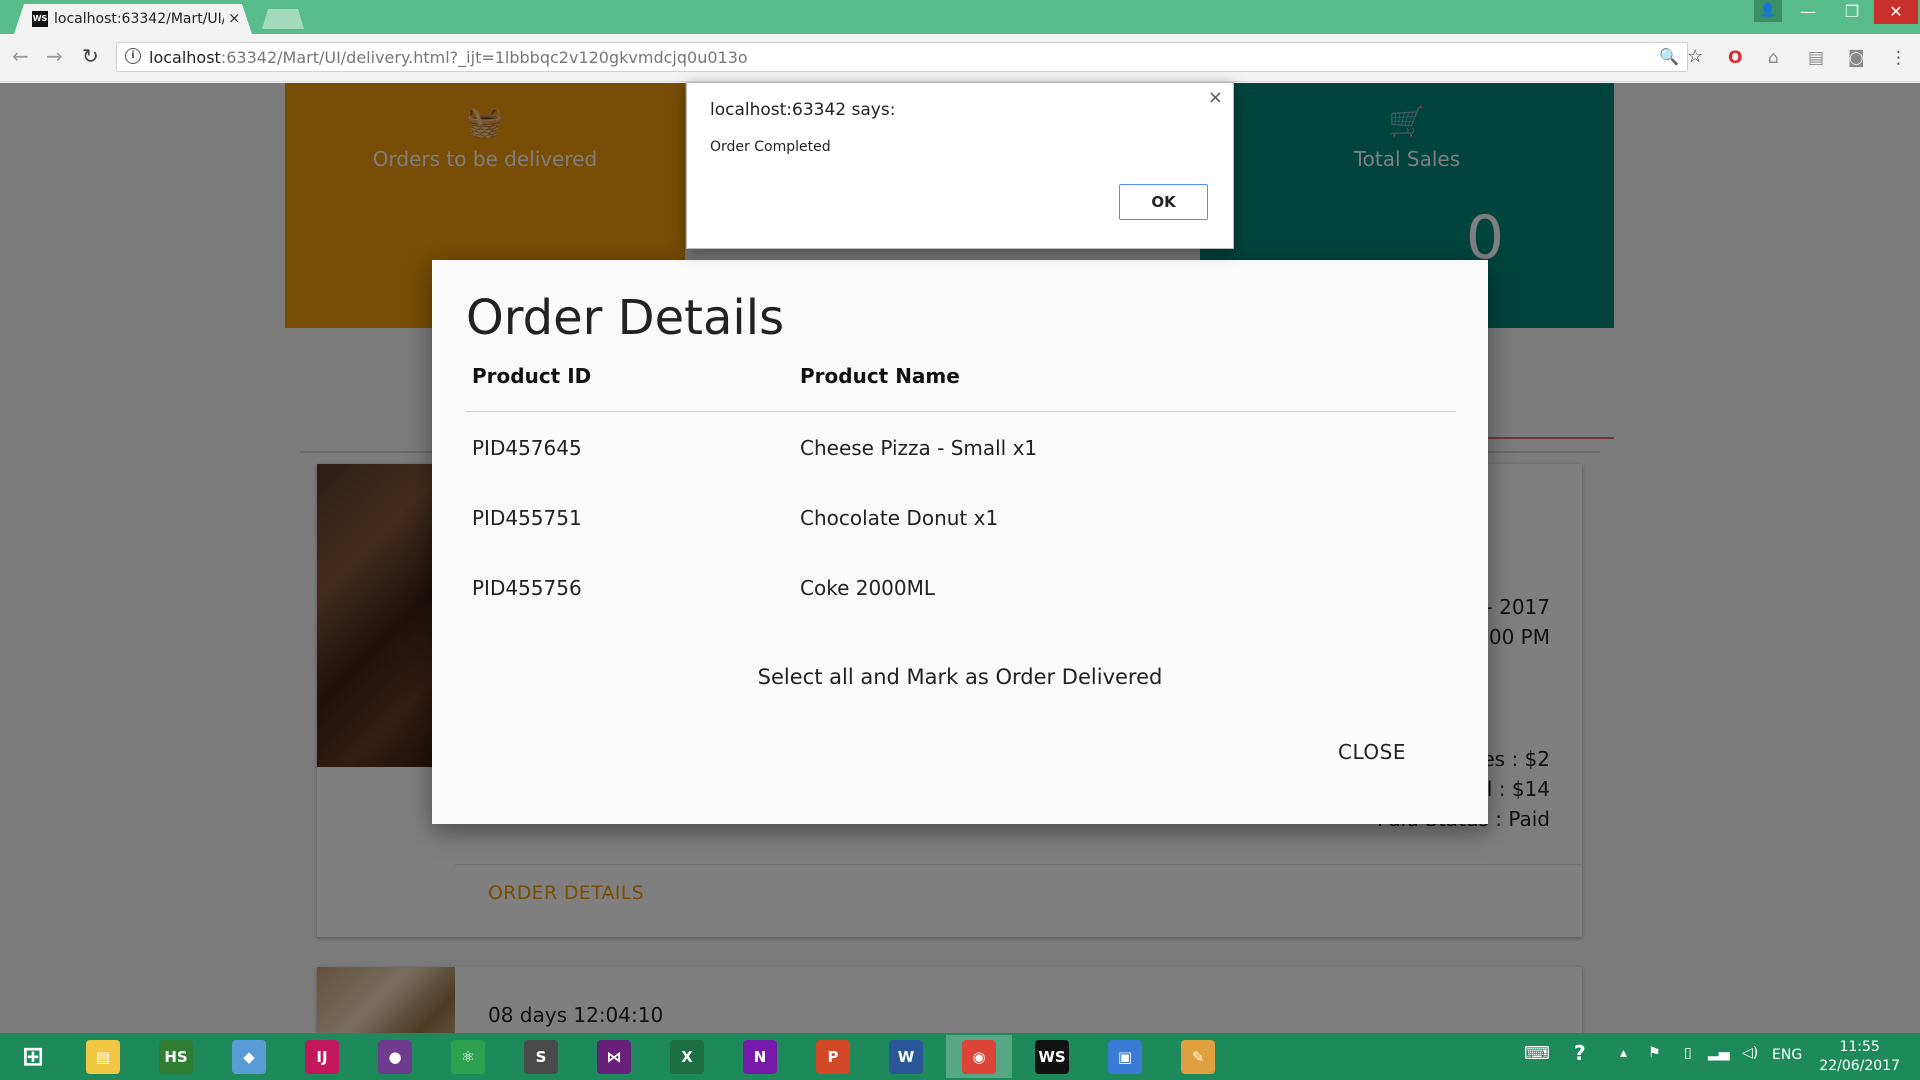  What do you see at coordinates (532, 376) in the screenshot?
I see `column-header-product-id: Product ID` at bounding box center [532, 376].